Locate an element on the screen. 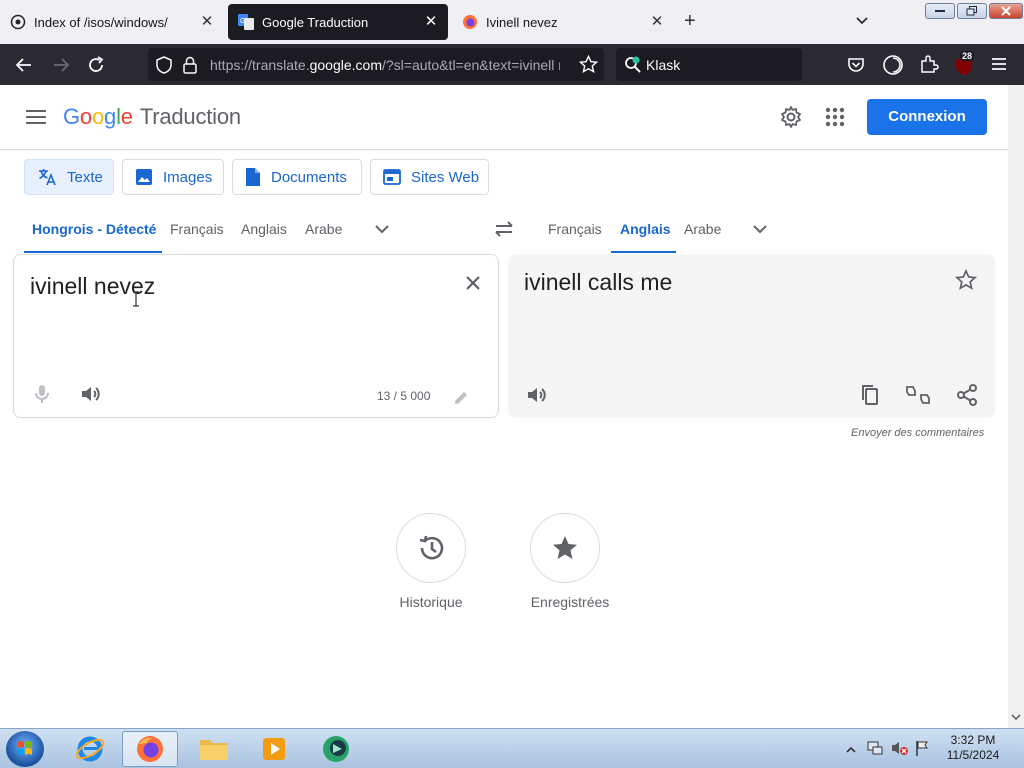 This screenshot has height=768, width=1024. translate-icon is located at coordinates (47, 177).